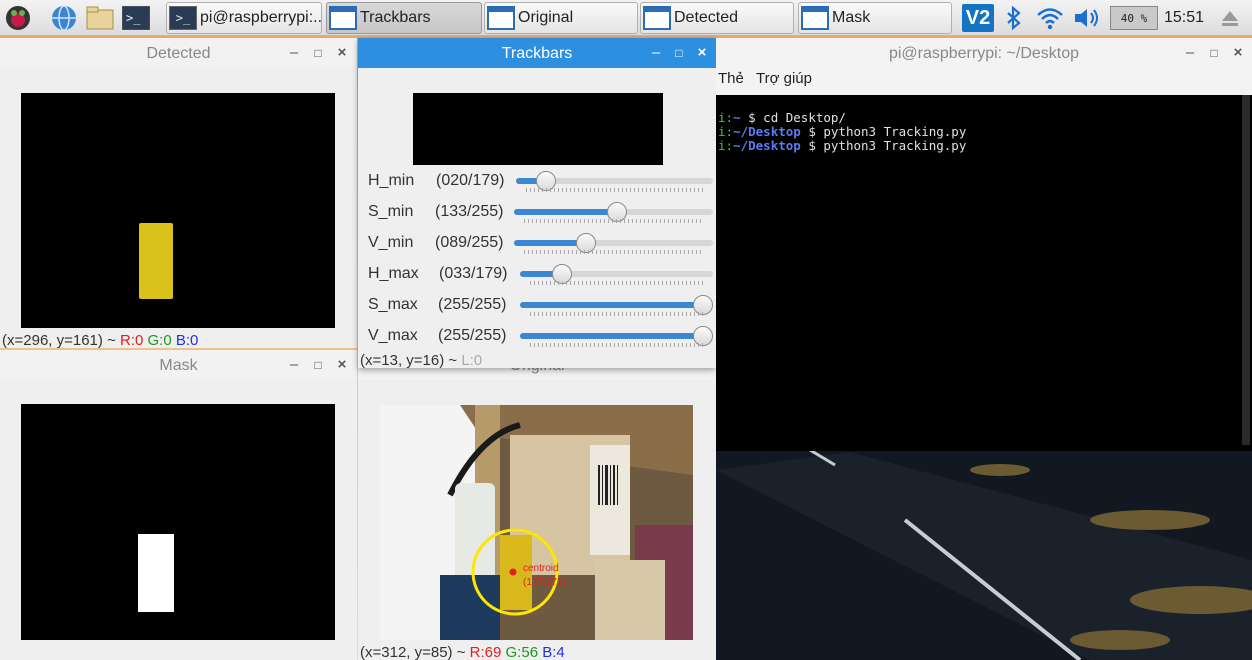 This screenshot has width=1252, height=660. I want to click on trackbar-label: V_min, so click(391, 242).